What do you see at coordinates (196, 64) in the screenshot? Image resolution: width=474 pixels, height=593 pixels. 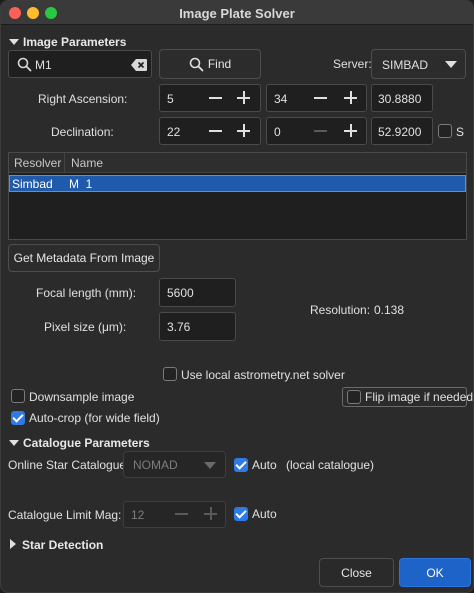 I see `magnifier-icon` at bounding box center [196, 64].